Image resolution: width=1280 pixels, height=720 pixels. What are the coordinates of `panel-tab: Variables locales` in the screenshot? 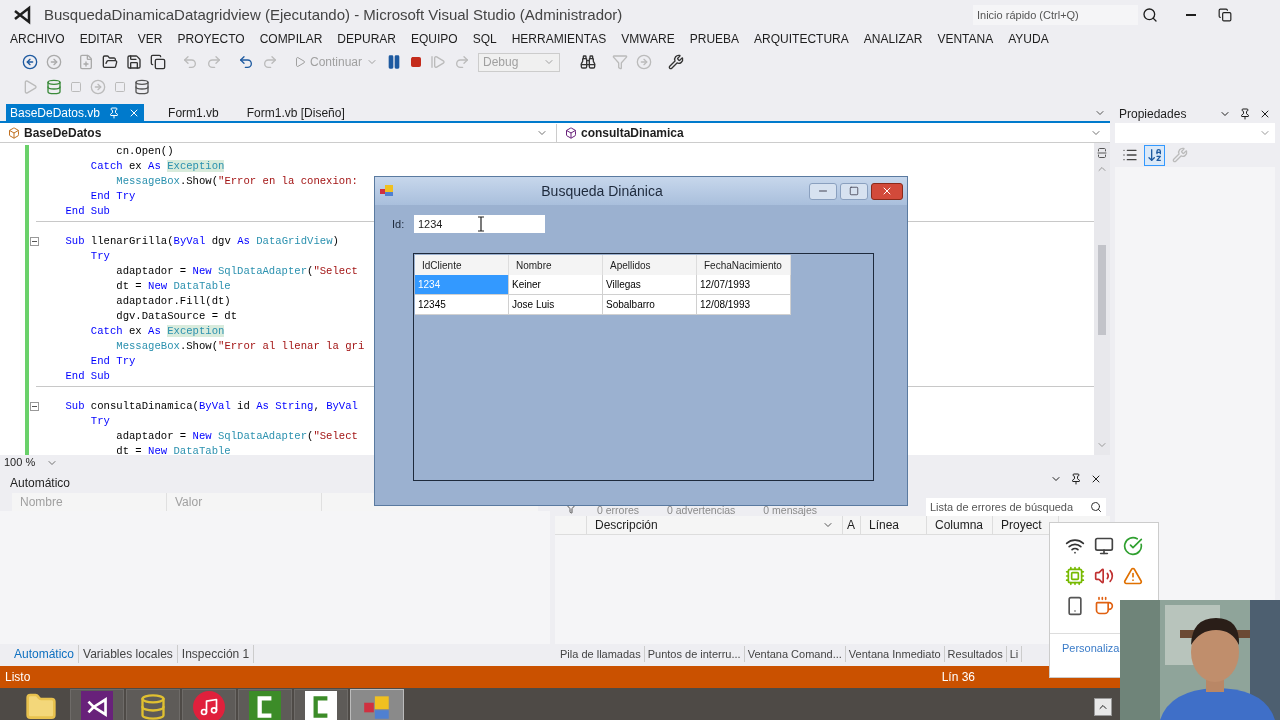 It's located at (128, 654).